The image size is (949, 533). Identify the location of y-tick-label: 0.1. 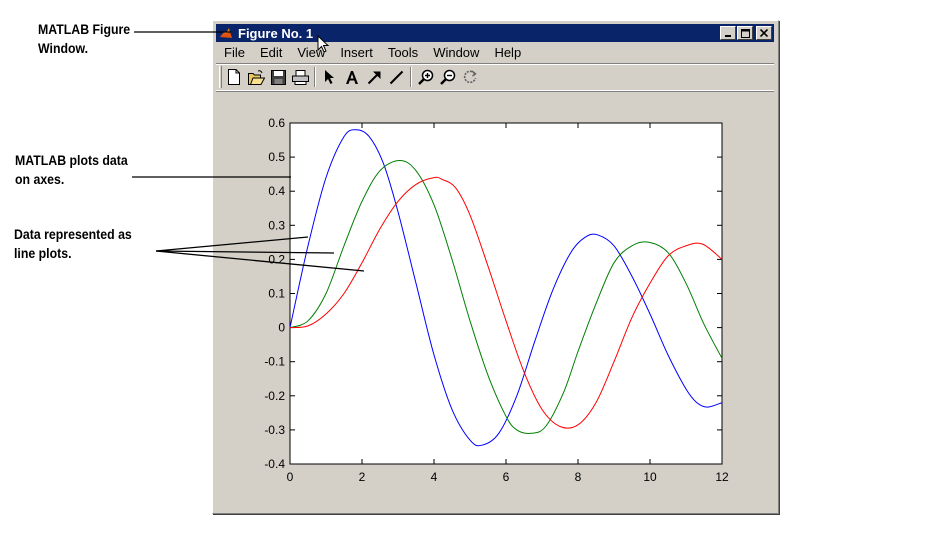
(276, 294).